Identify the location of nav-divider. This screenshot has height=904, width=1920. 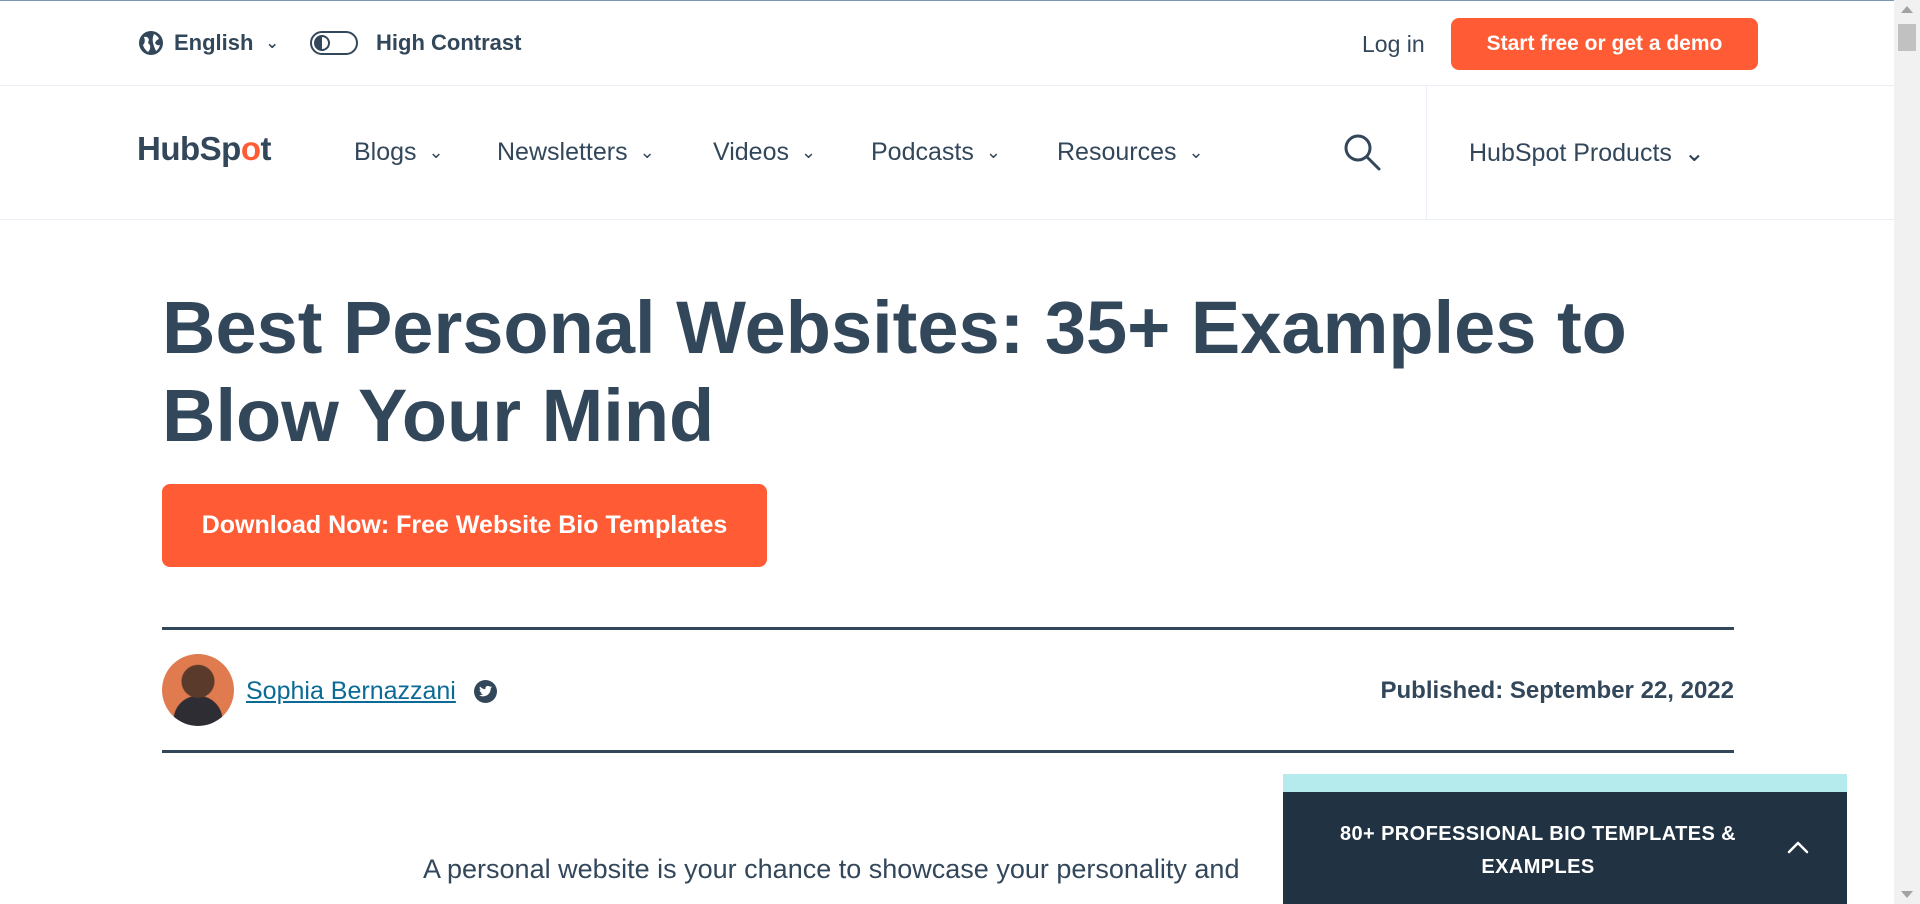
(1426, 153).